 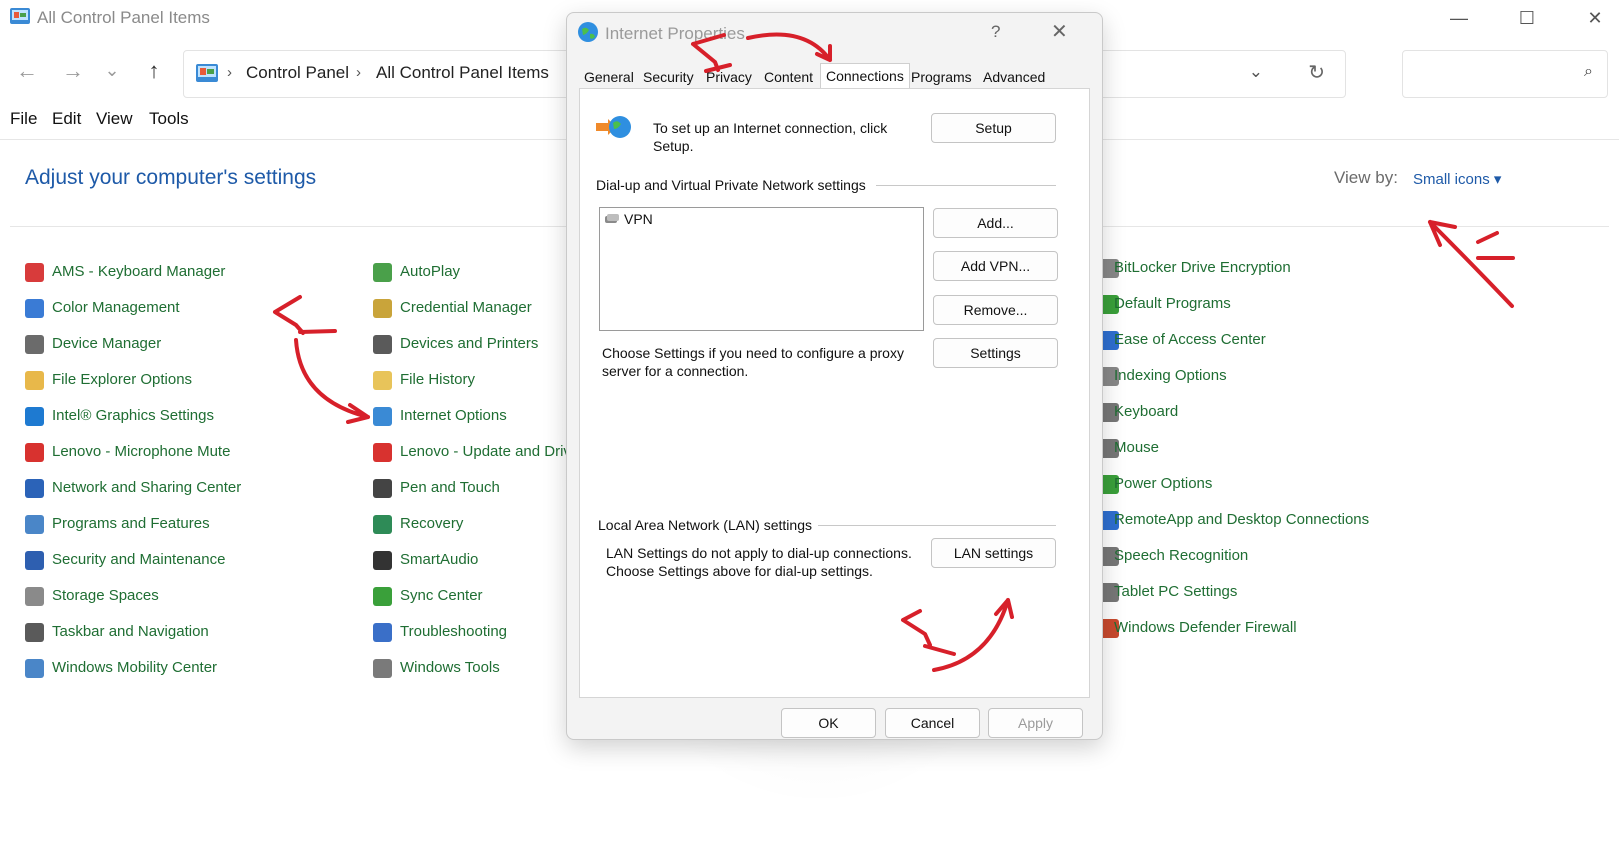 I want to click on view-by-dropdown: Small icons ▾, so click(x=1457, y=179).